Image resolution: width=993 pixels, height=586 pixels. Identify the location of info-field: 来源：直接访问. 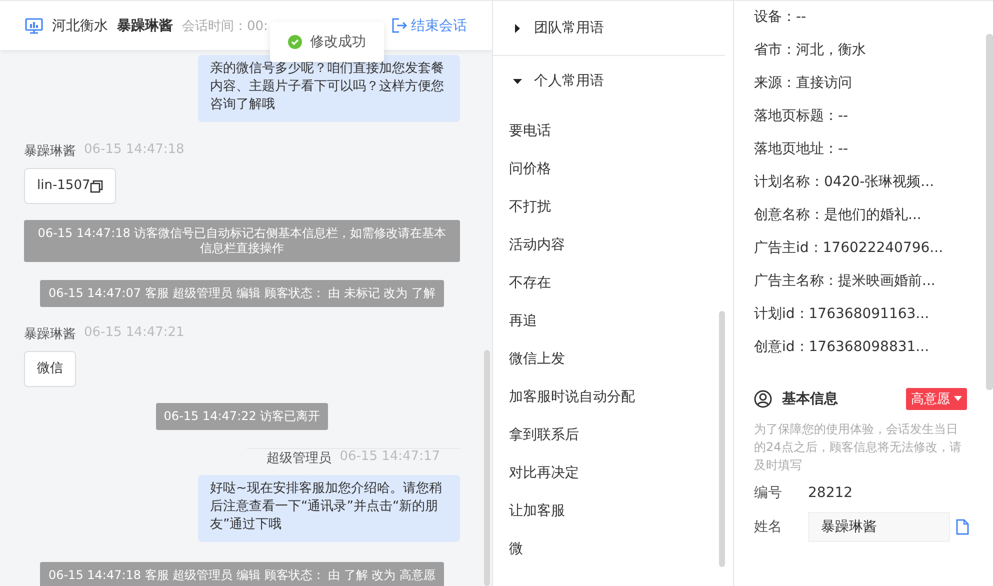
(863, 83).